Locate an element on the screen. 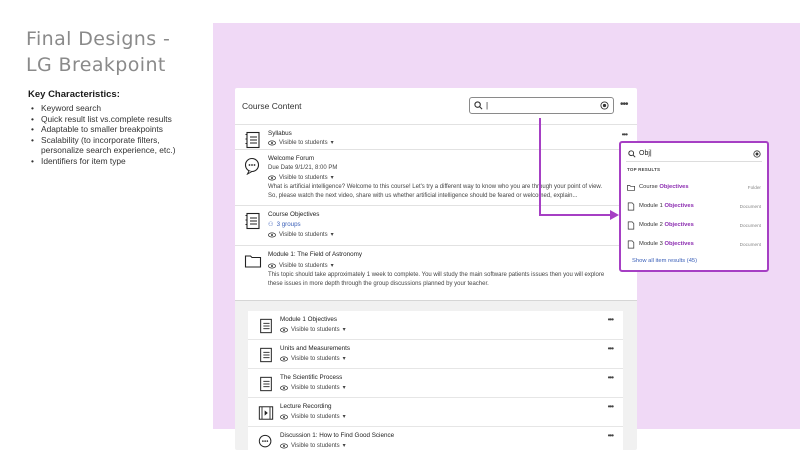 The height and width of the screenshot is (450, 800). item-title: The Scientific Process is located at coordinates (311, 377).